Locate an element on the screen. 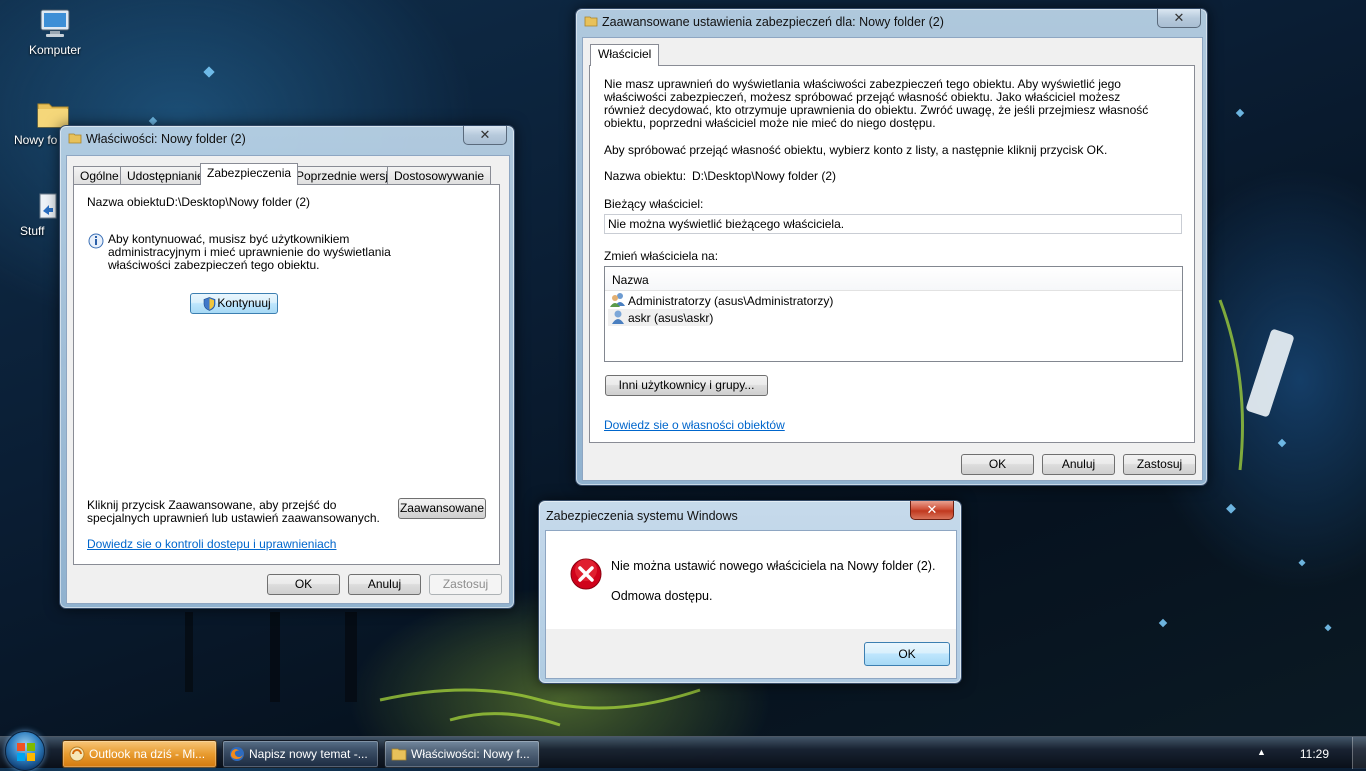 This screenshot has height=771, width=1366. windows-logo-icon is located at coordinates (26, 752).